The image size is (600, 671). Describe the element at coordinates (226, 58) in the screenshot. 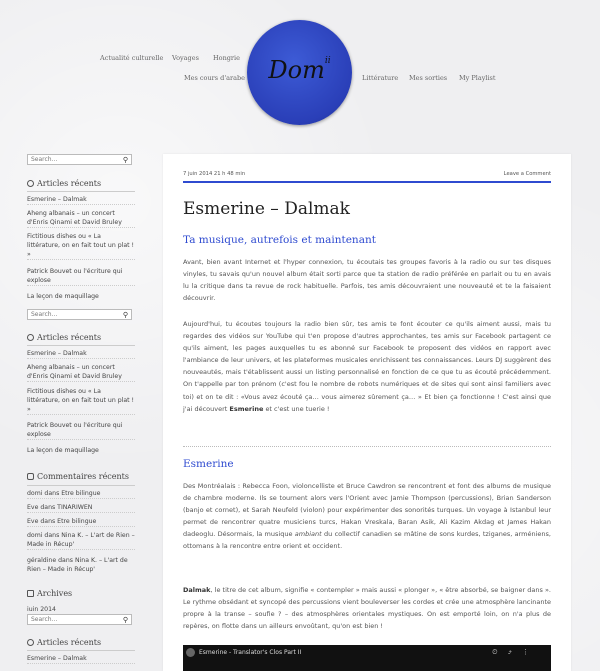

I see `nav-hongrie: Hongrie` at that location.